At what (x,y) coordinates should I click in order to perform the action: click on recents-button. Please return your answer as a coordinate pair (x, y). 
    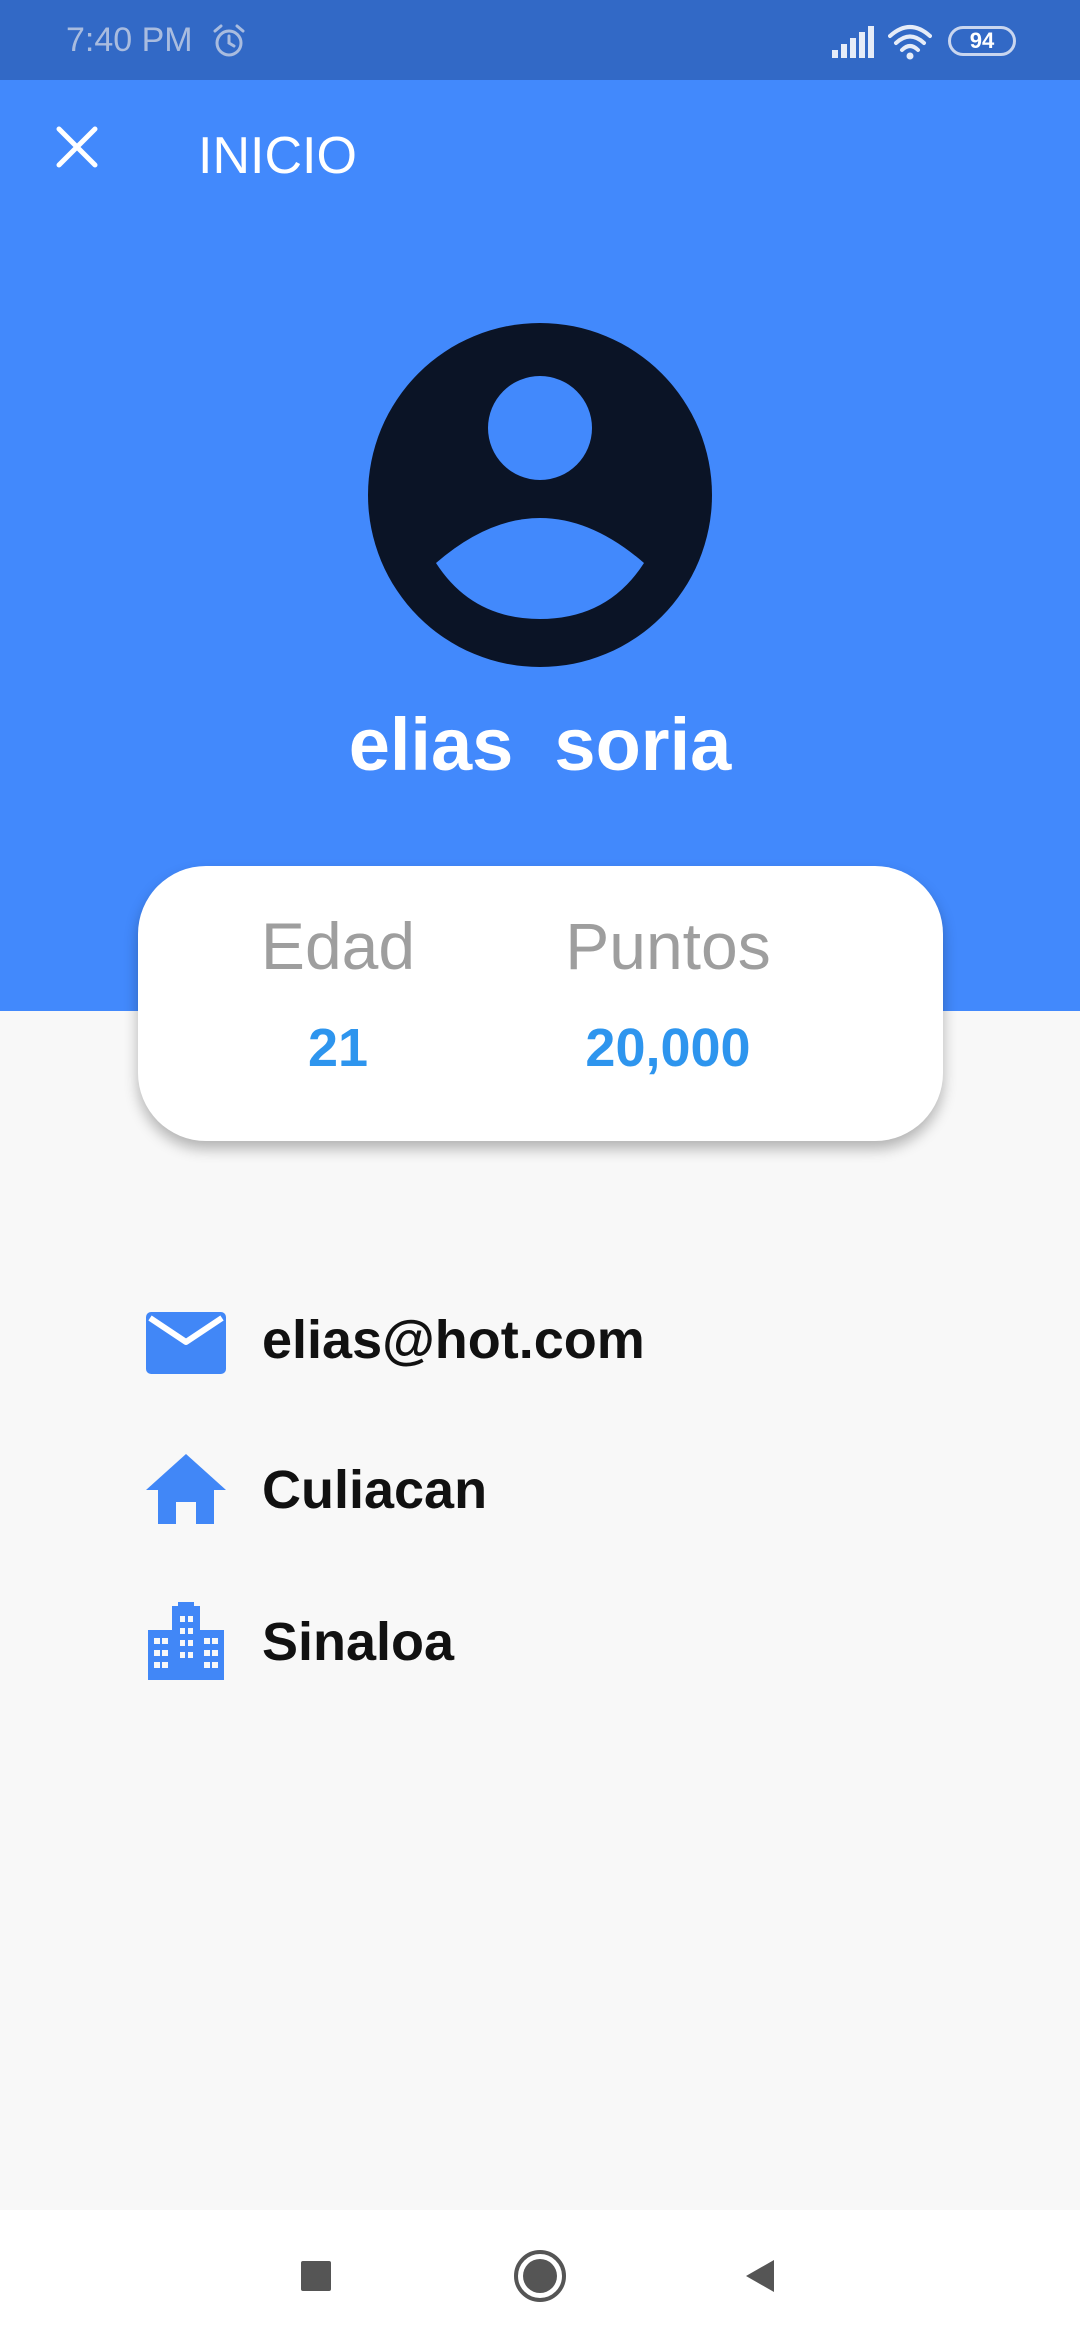
    Looking at the image, I should click on (316, 2276).